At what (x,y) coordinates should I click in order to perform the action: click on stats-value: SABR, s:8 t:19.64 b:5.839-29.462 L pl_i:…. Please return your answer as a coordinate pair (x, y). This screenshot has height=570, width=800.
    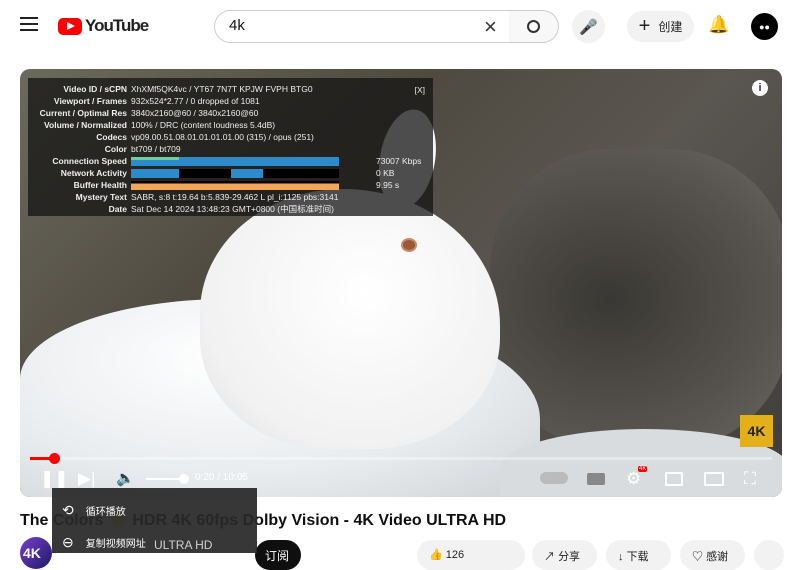
    Looking at the image, I should click on (235, 197).